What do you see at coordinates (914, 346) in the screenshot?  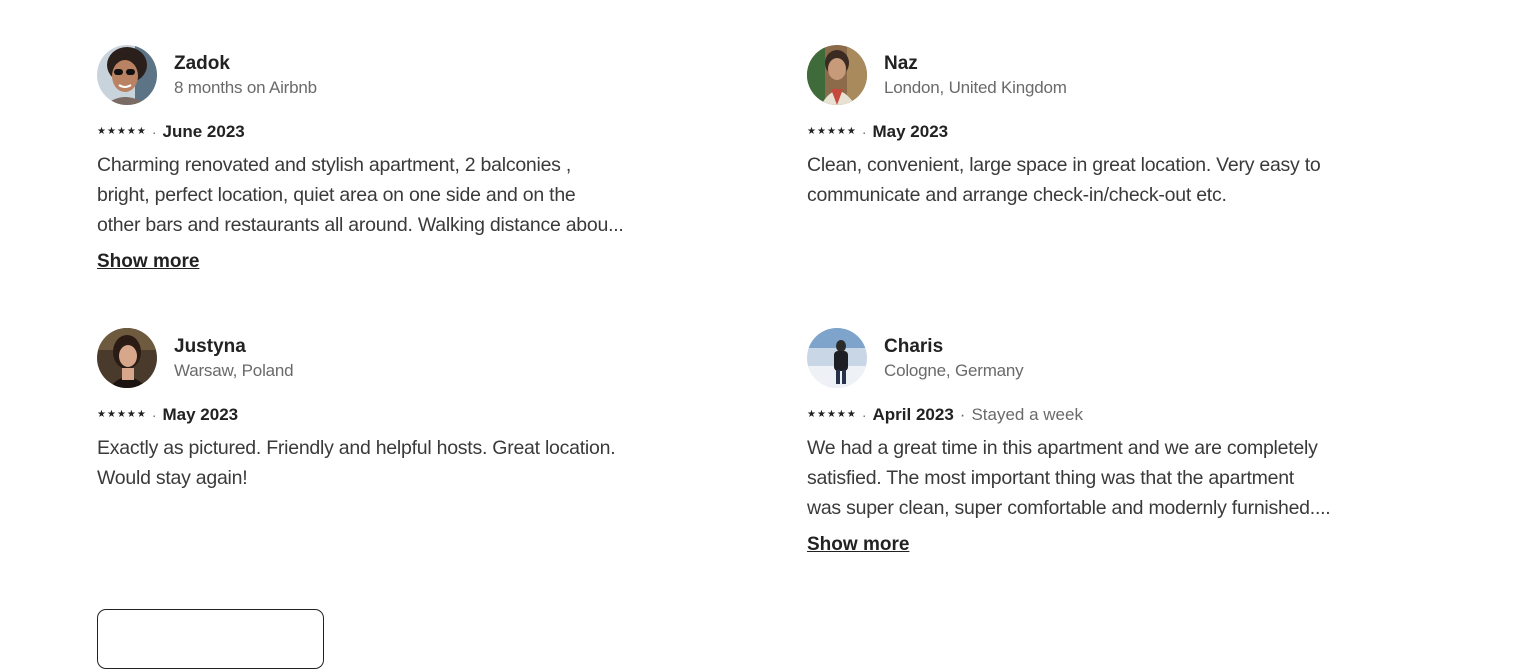 I see `reviewer-name: Charis` at bounding box center [914, 346].